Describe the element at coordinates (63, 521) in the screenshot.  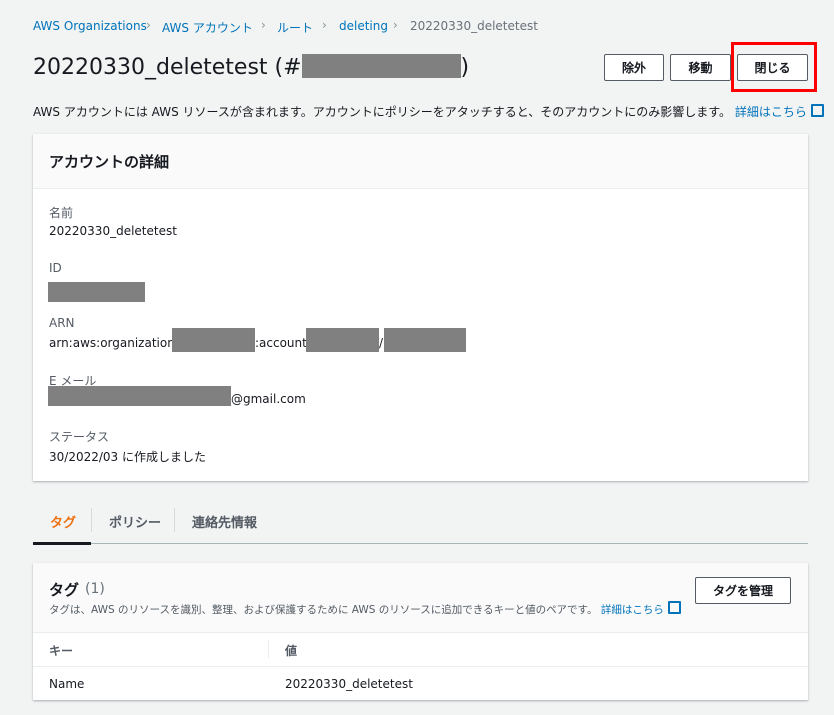
I see `tab-tags: タグ` at that location.